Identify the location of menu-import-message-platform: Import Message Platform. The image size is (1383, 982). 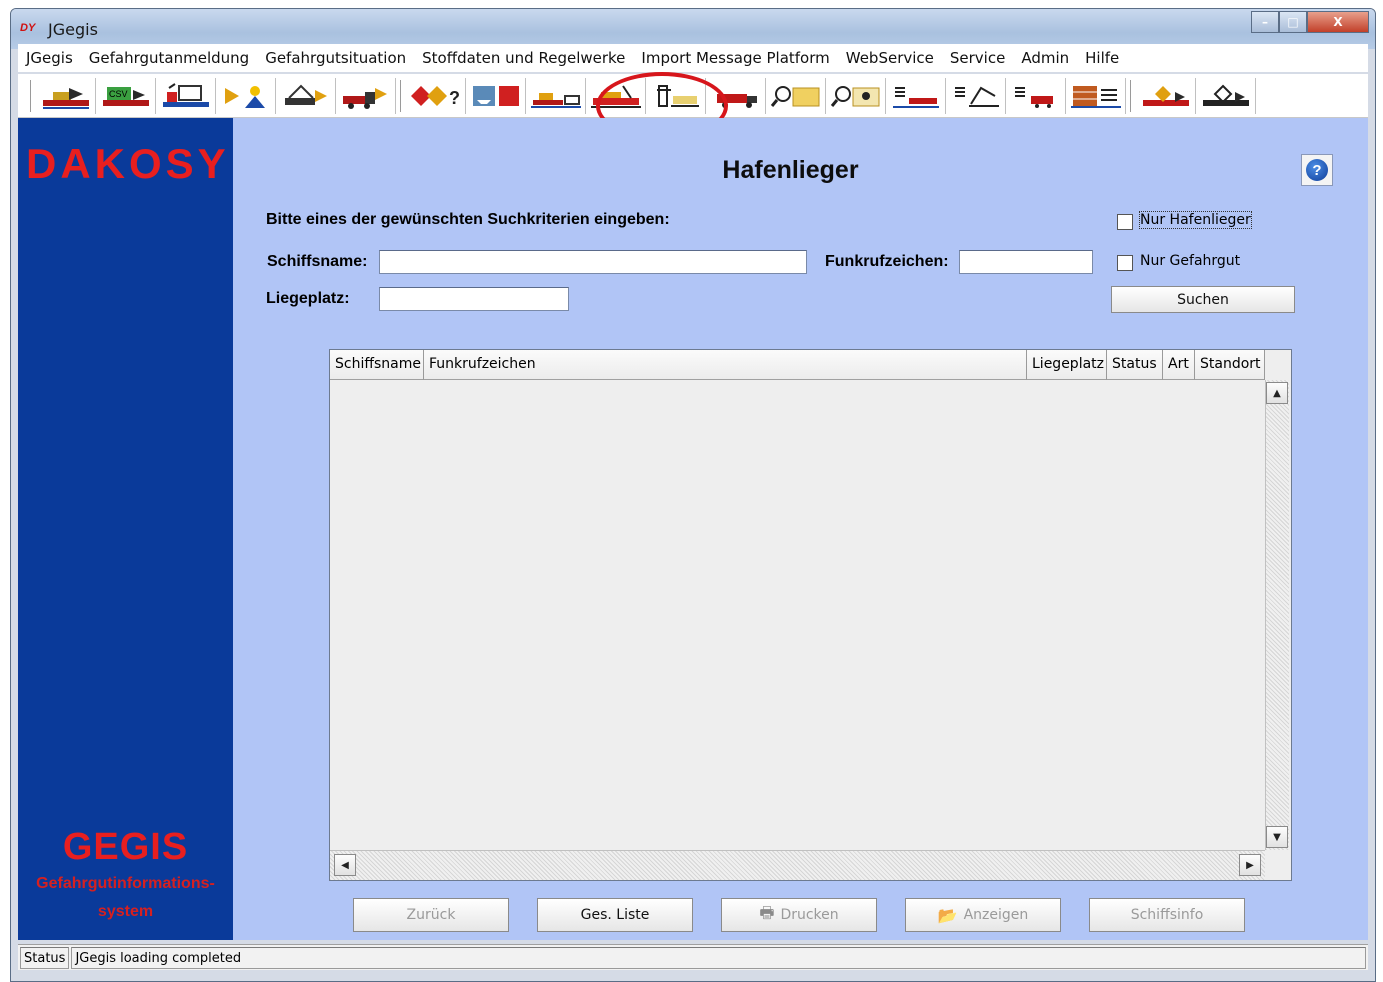
(735, 58).